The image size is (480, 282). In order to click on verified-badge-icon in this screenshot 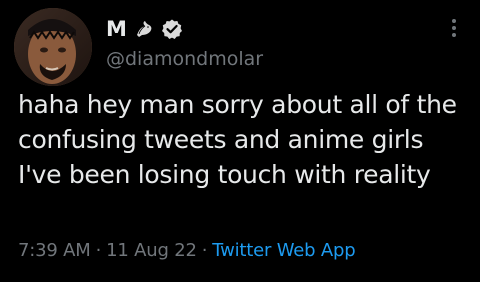, I will do `click(172, 29)`.